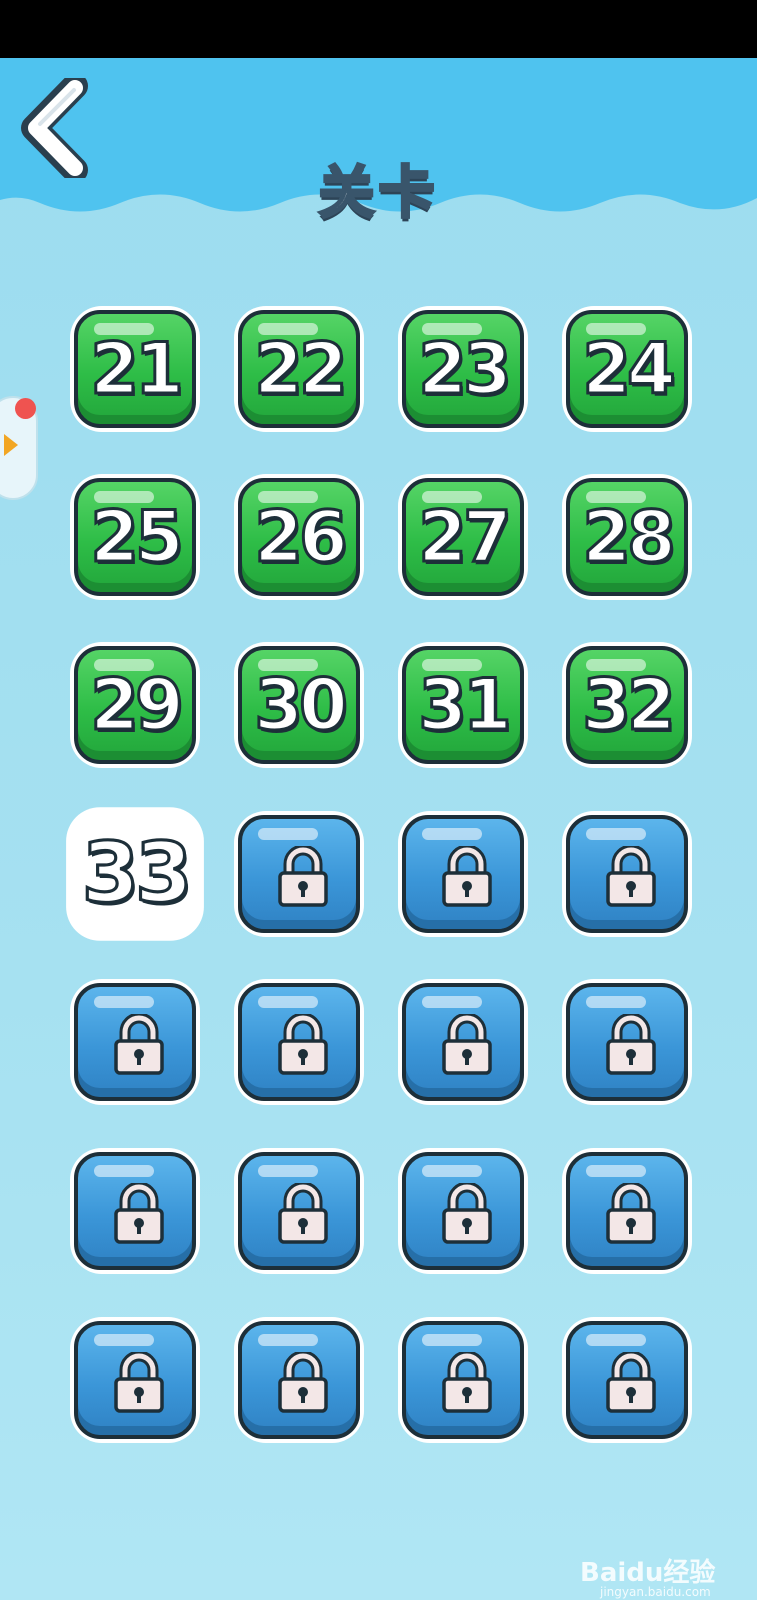  I want to click on level-tile-29: 29, so click(135, 705).